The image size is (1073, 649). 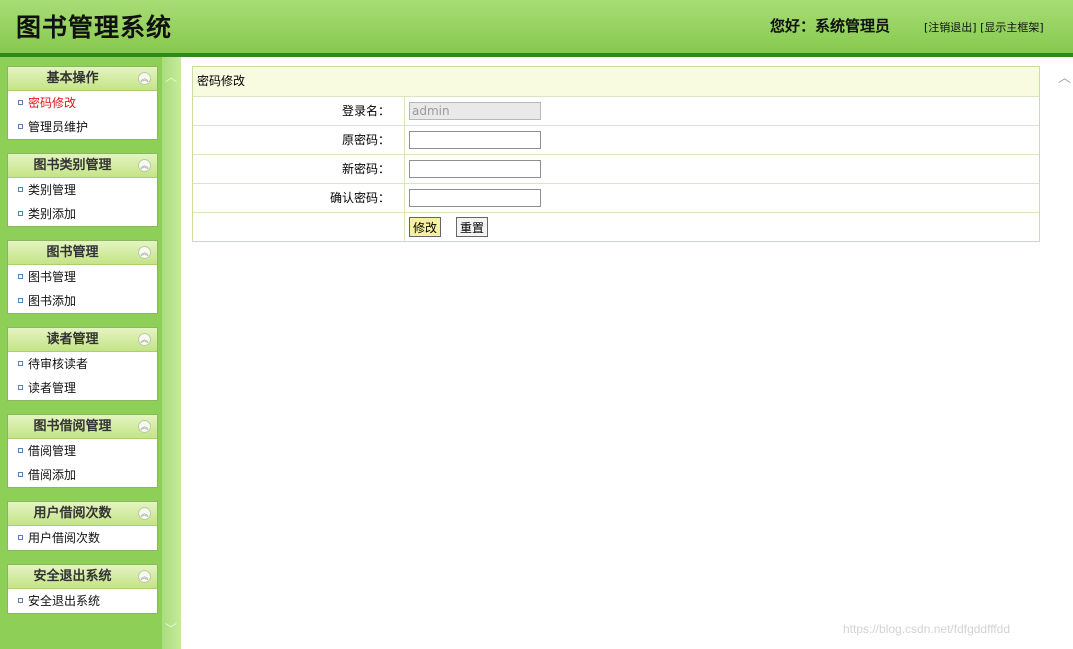 I want to click on sidebar-scroll-up-icon: ︿, so click(x=171, y=76).